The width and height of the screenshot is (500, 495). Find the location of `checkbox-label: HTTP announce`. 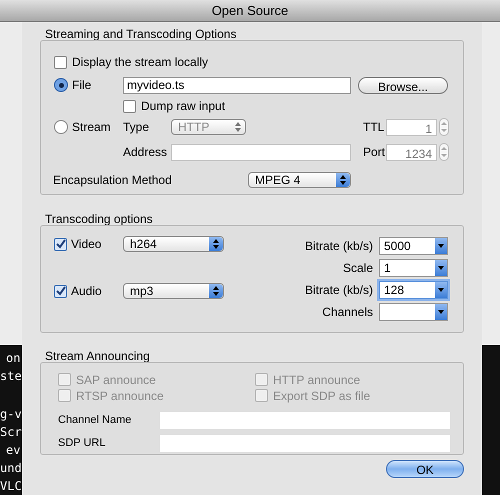

checkbox-label: HTTP announce is located at coordinates (316, 380).